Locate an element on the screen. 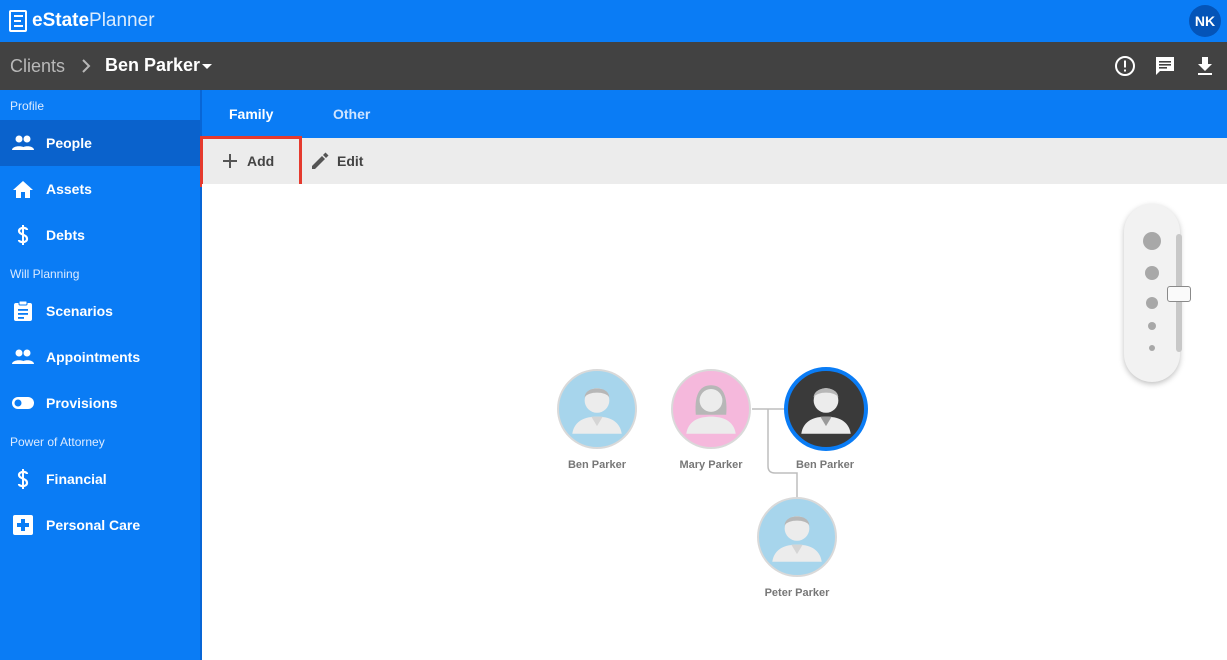  person-node-peter-parker is located at coordinates (797, 537).